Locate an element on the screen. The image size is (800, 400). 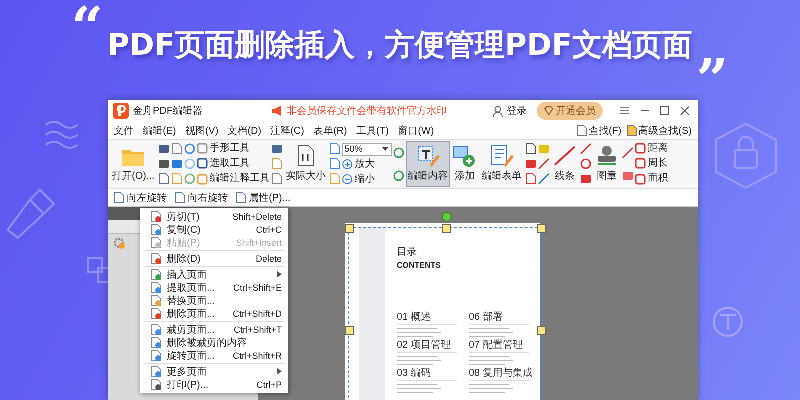
tool-button: 编辑注释工具 is located at coordinates (233, 179).